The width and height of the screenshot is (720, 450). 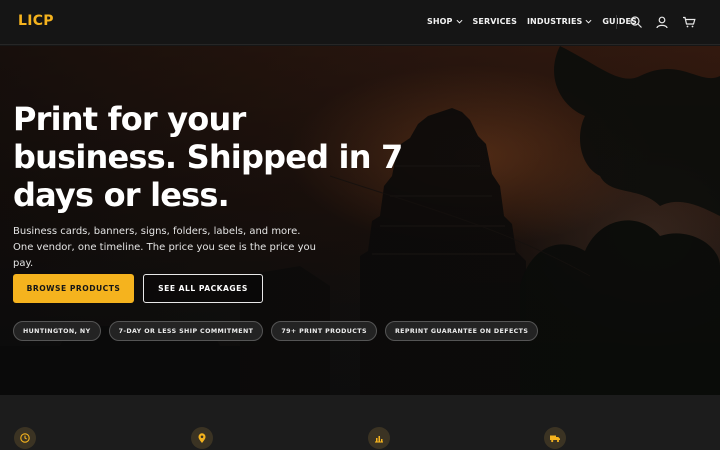 I want to click on pill-location: HUNTINGTON, NY, so click(x=57, y=331).